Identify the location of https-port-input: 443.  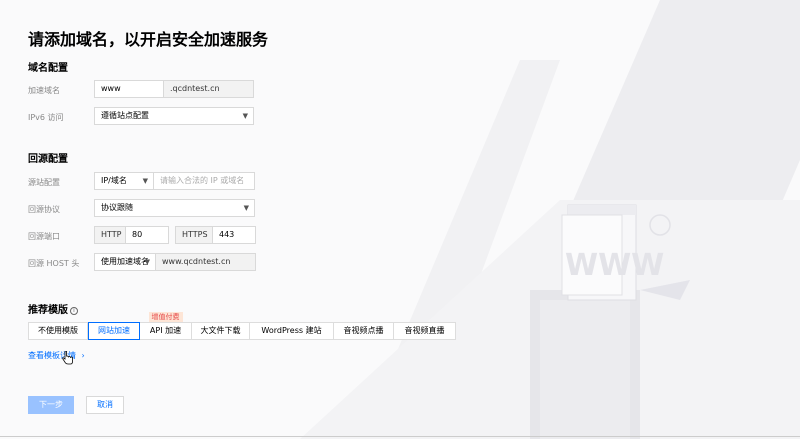
(234, 235).